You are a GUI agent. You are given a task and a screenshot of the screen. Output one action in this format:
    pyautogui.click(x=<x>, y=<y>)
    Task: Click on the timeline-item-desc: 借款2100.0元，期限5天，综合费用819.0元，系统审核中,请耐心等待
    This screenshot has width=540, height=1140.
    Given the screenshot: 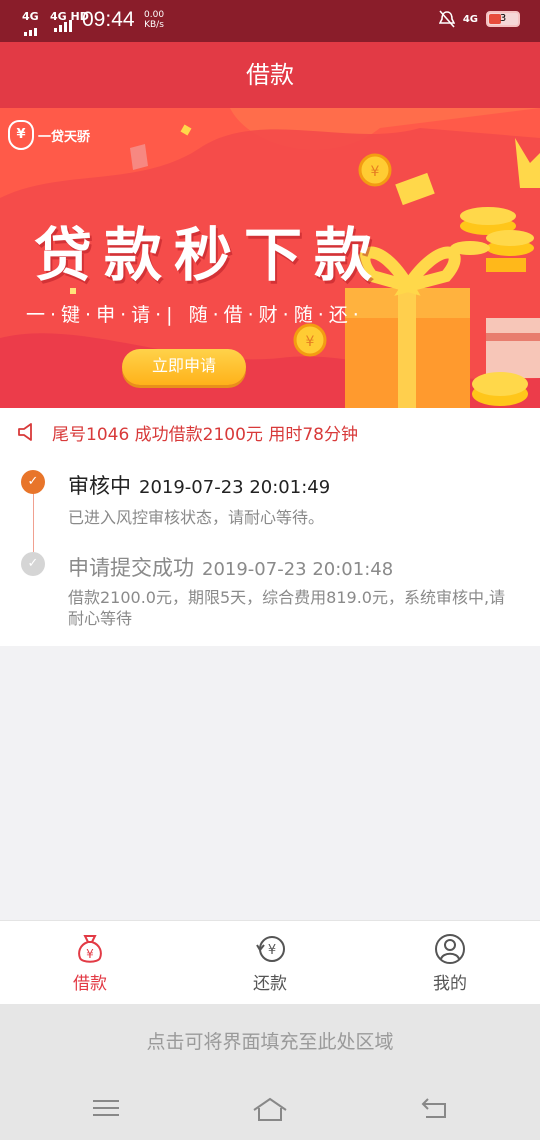 What is the action you would take?
    pyautogui.click(x=287, y=608)
    